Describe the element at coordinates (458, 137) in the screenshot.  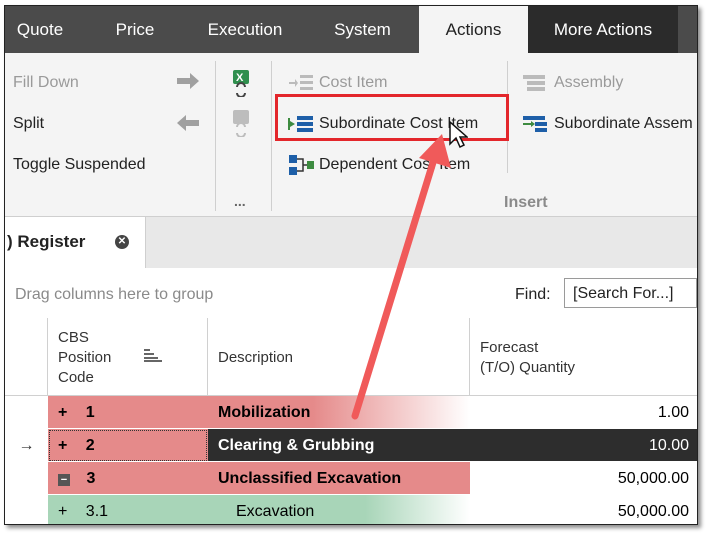
I see `mouse-cursor-icon` at that location.